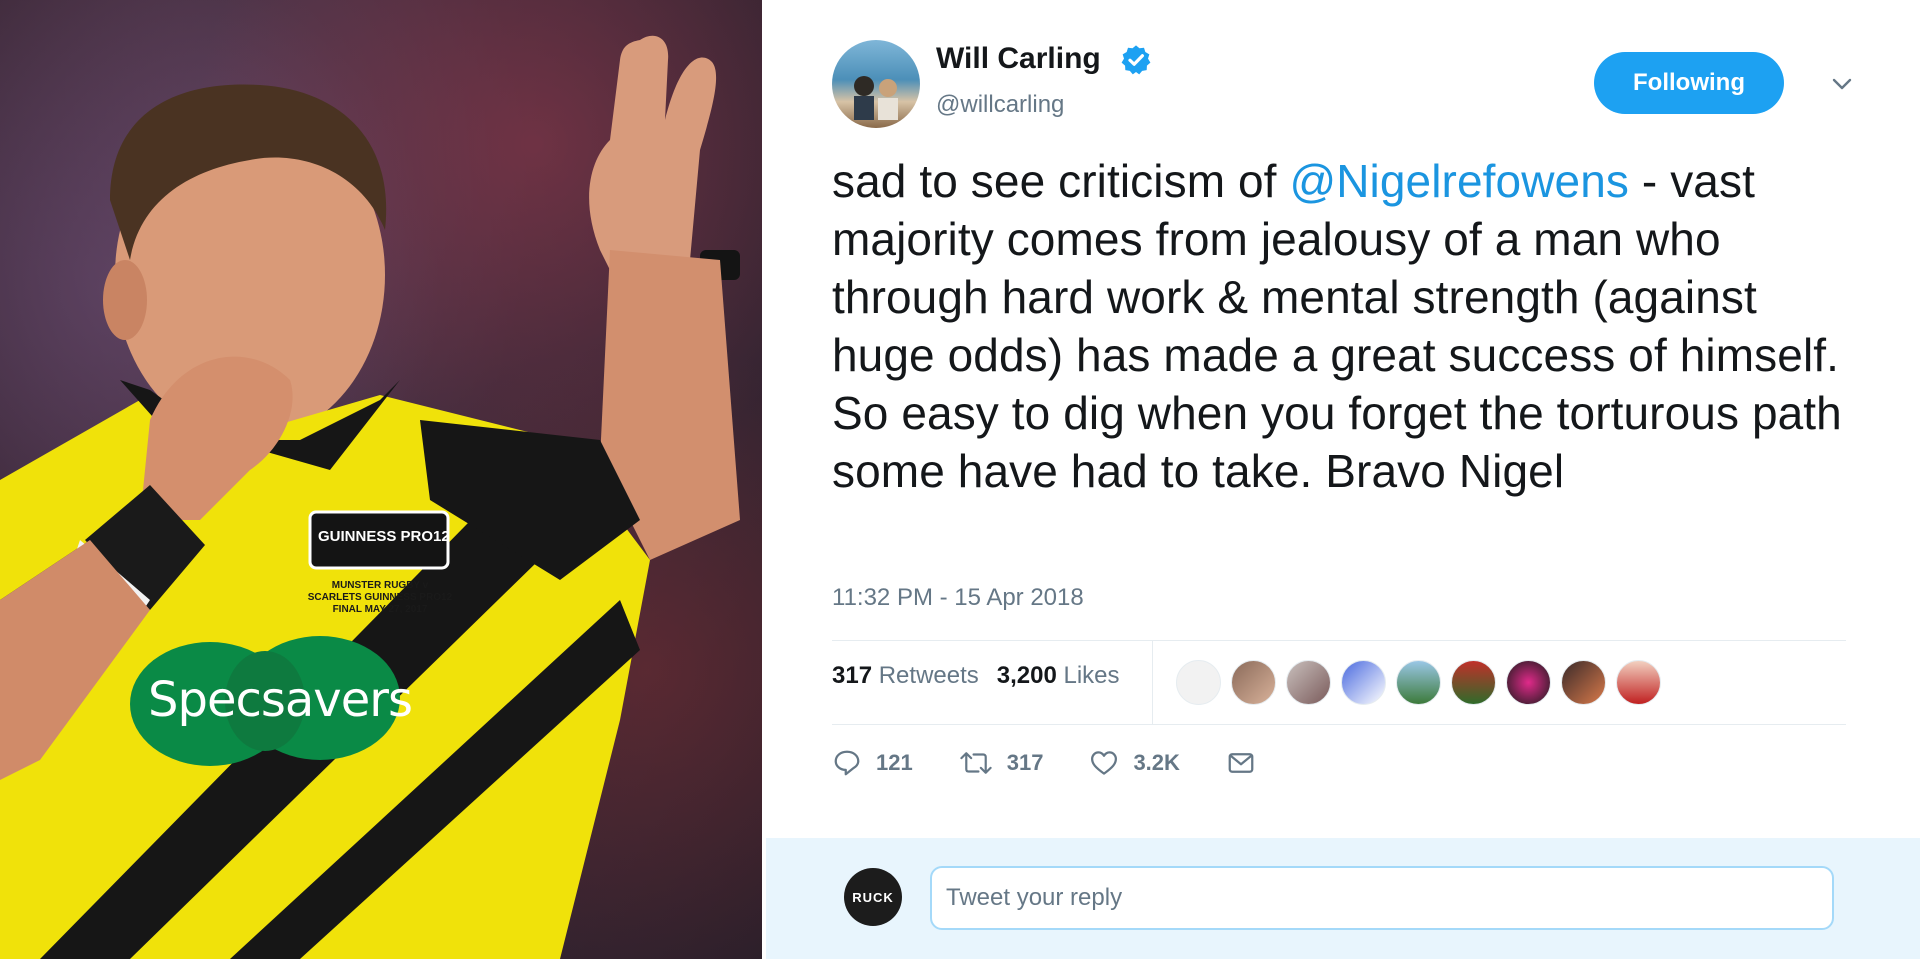 The image size is (1920, 959). I want to click on retweets-count: 317, so click(852, 675).